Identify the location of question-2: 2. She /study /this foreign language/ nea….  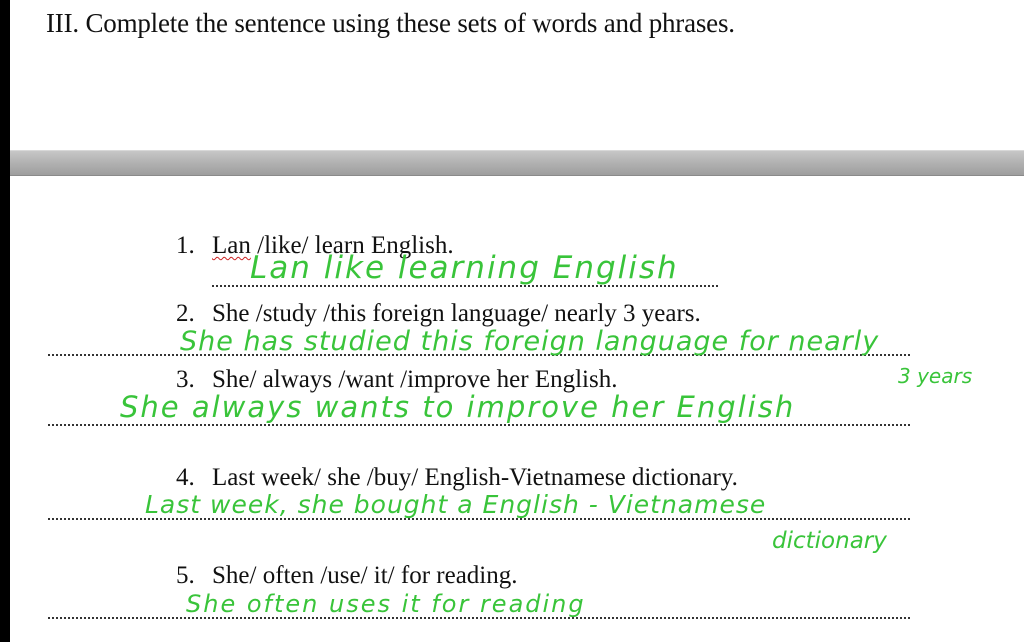
(438, 314).